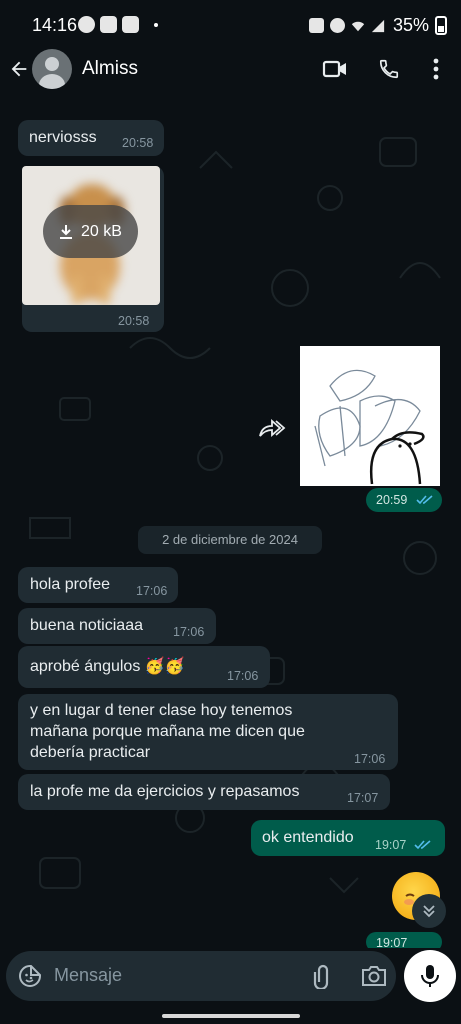 This screenshot has width=461, height=1024. Describe the element at coordinates (88, 975) in the screenshot. I see `message-input: Mensaje` at that location.